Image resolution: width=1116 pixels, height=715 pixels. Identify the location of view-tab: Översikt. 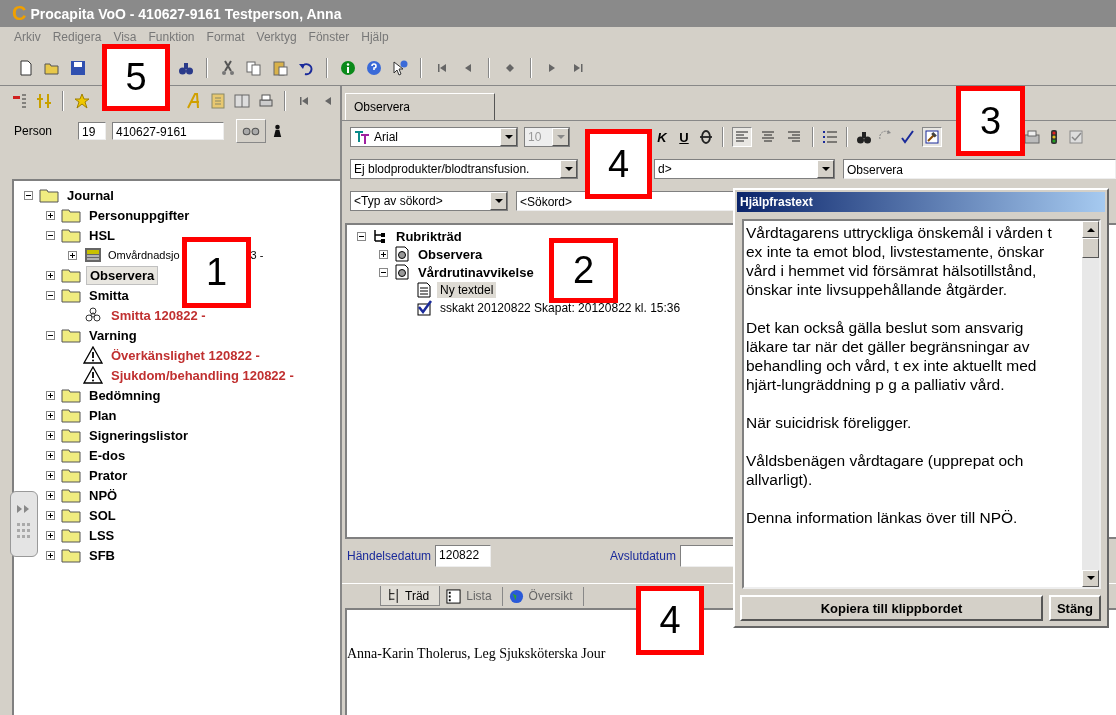
(543, 596).